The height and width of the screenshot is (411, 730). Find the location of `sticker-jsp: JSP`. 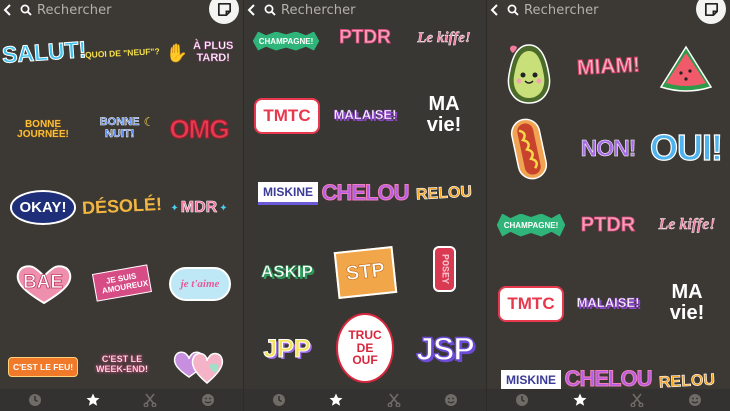

sticker-jsp: JSP is located at coordinates (445, 349).